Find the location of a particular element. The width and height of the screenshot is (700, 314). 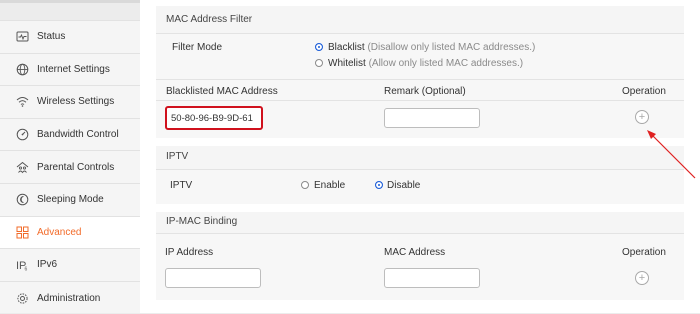

filter-mode-label: Filter Mode is located at coordinates (197, 47).